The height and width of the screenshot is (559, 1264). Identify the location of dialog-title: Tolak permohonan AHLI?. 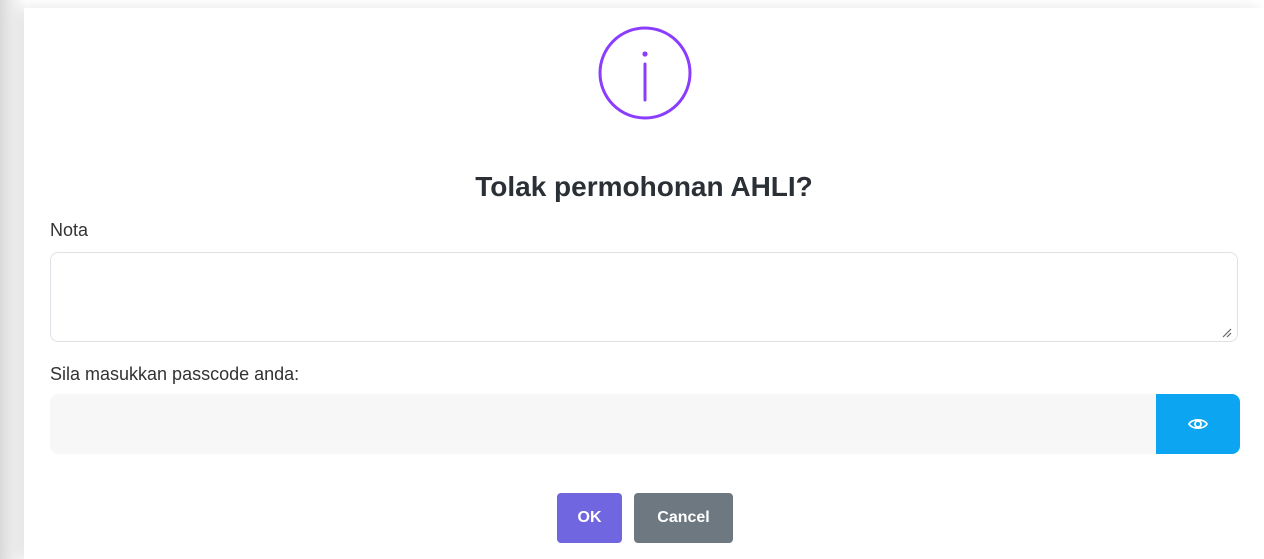
(644, 186).